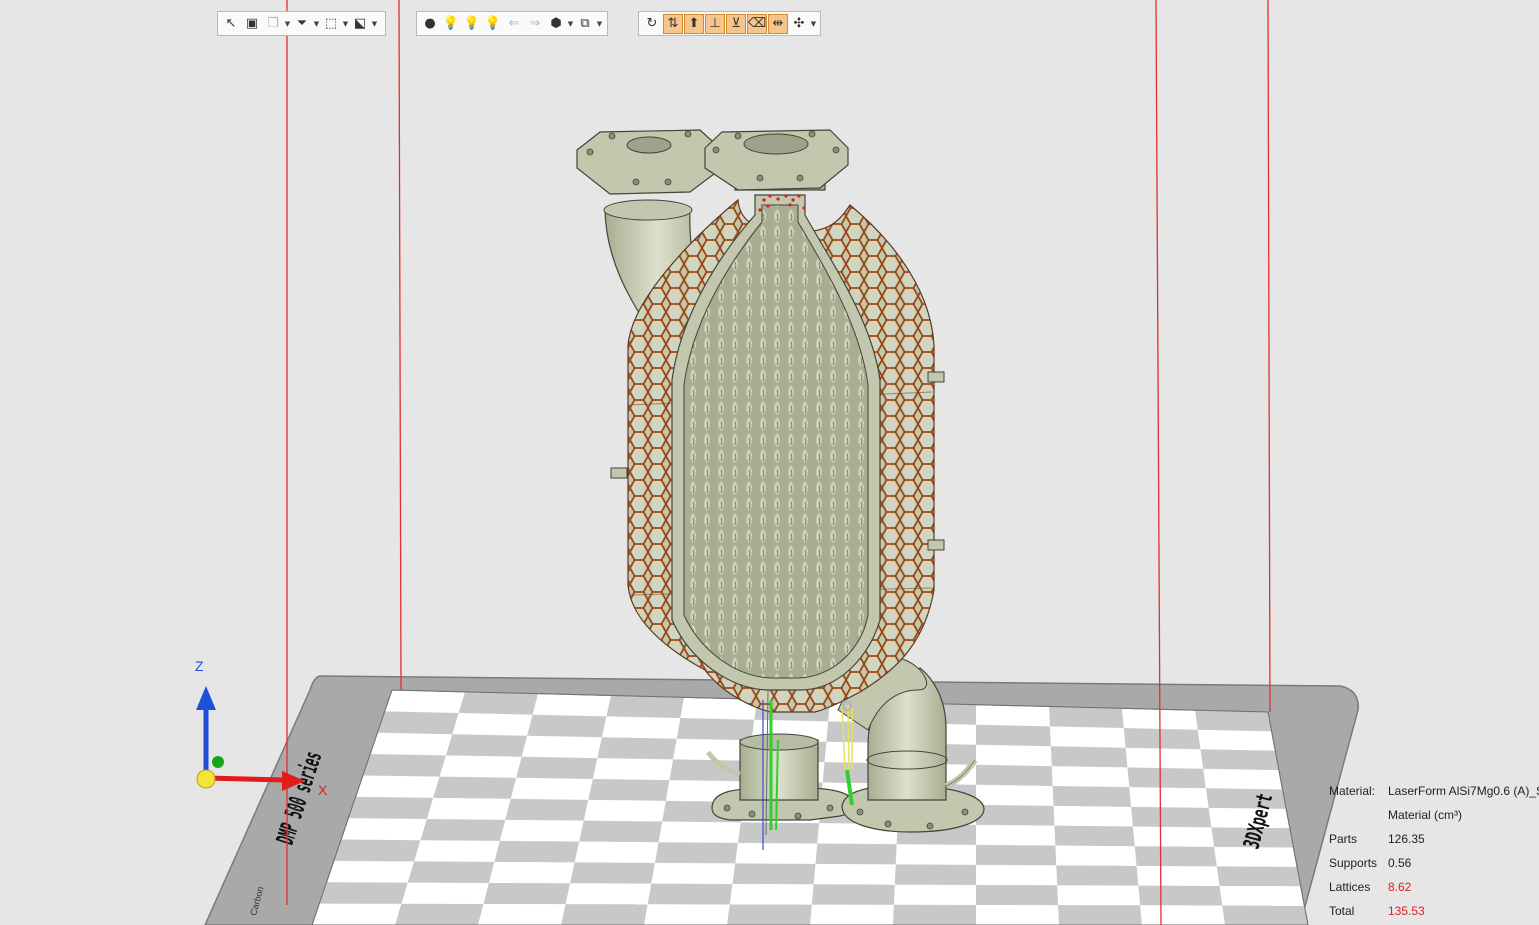 The height and width of the screenshot is (925, 1539). What do you see at coordinates (1406, 839) in the screenshot?
I see `parts-value: 126.35` at bounding box center [1406, 839].